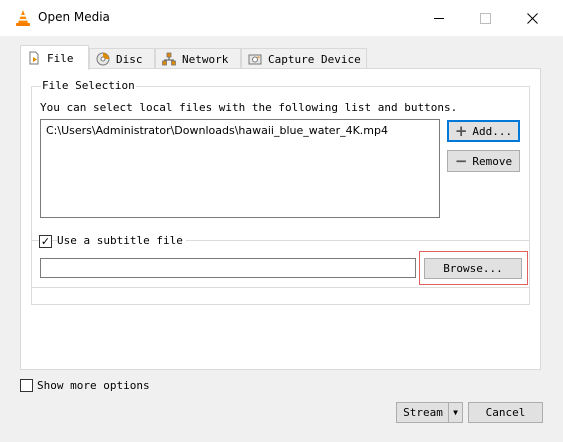  I want to click on tab-network: Network, so click(198, 58).